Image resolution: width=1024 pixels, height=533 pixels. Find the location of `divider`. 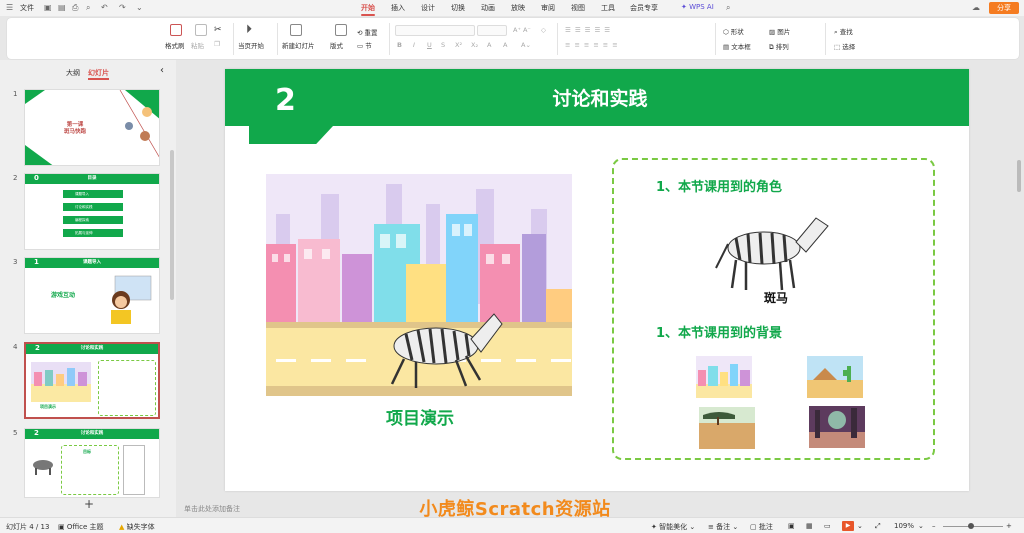

divider is located at coordinates (557, 39).